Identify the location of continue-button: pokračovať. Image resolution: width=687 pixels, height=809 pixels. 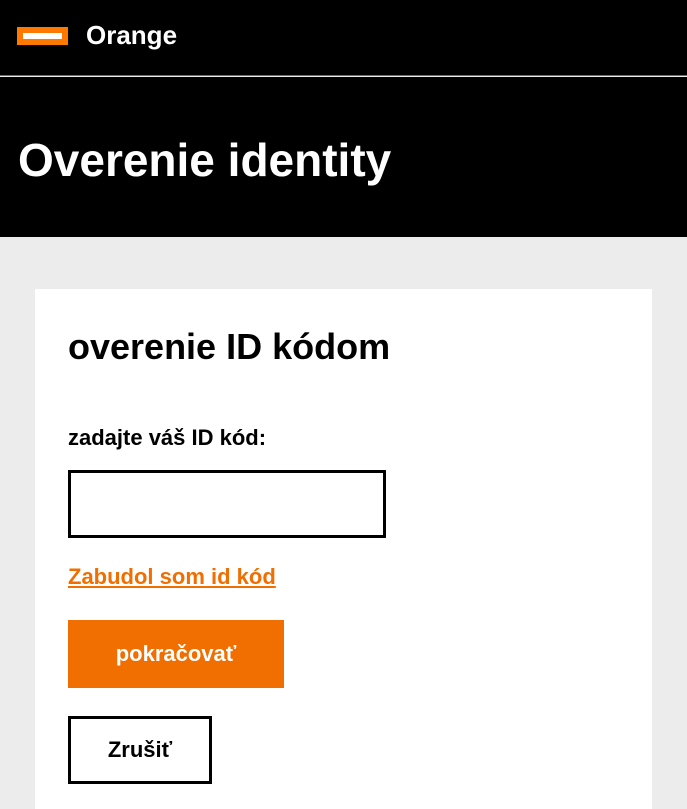
(176, 654).